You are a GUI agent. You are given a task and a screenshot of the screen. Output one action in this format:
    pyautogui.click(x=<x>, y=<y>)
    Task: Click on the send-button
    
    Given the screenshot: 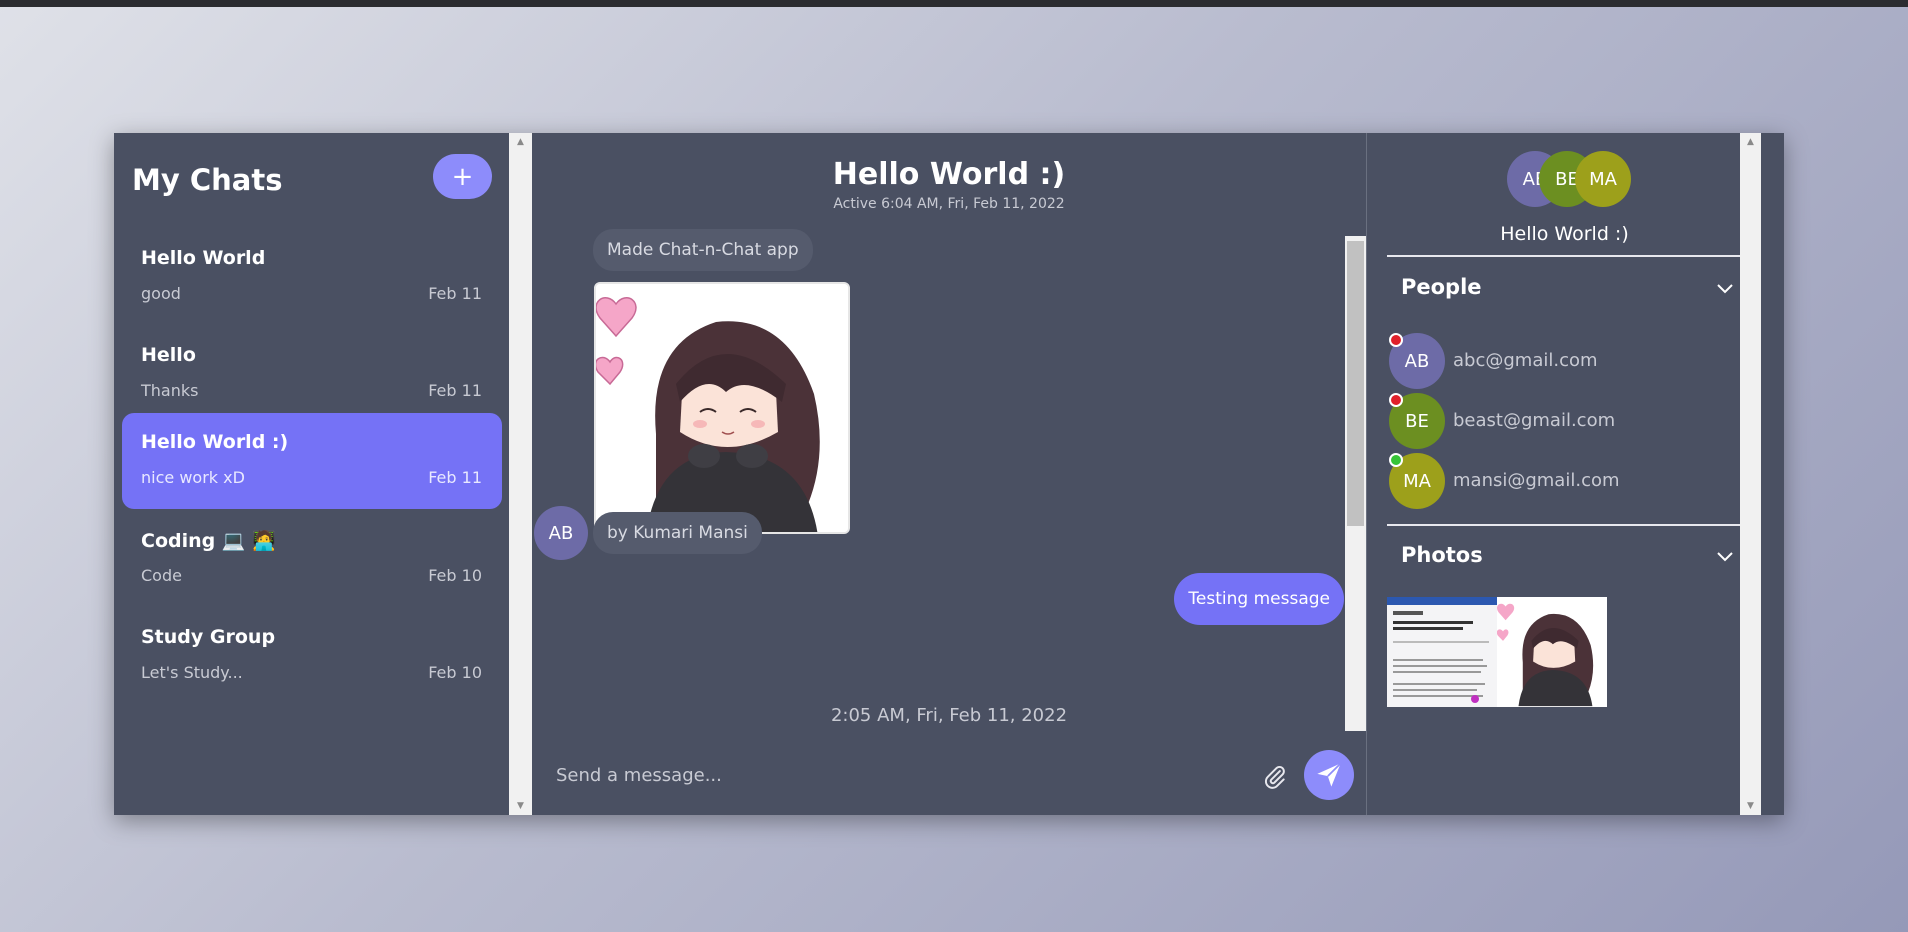 What is the action you would take?
    pyautogui.click(x=1329, y=775)
    